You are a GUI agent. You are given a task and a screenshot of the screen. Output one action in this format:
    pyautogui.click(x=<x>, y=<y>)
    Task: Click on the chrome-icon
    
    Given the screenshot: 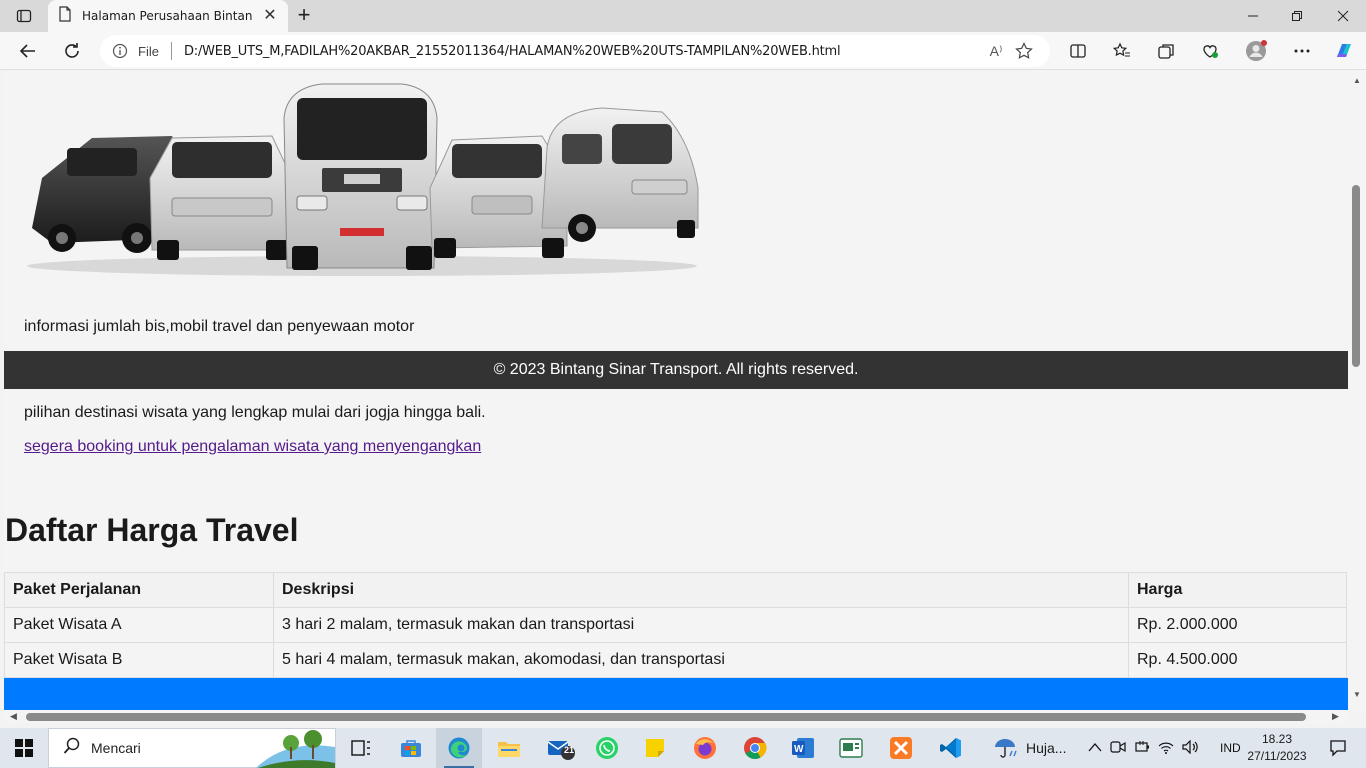 What is the action you would take?
    pyautogui.click(x=755, y=748)
    